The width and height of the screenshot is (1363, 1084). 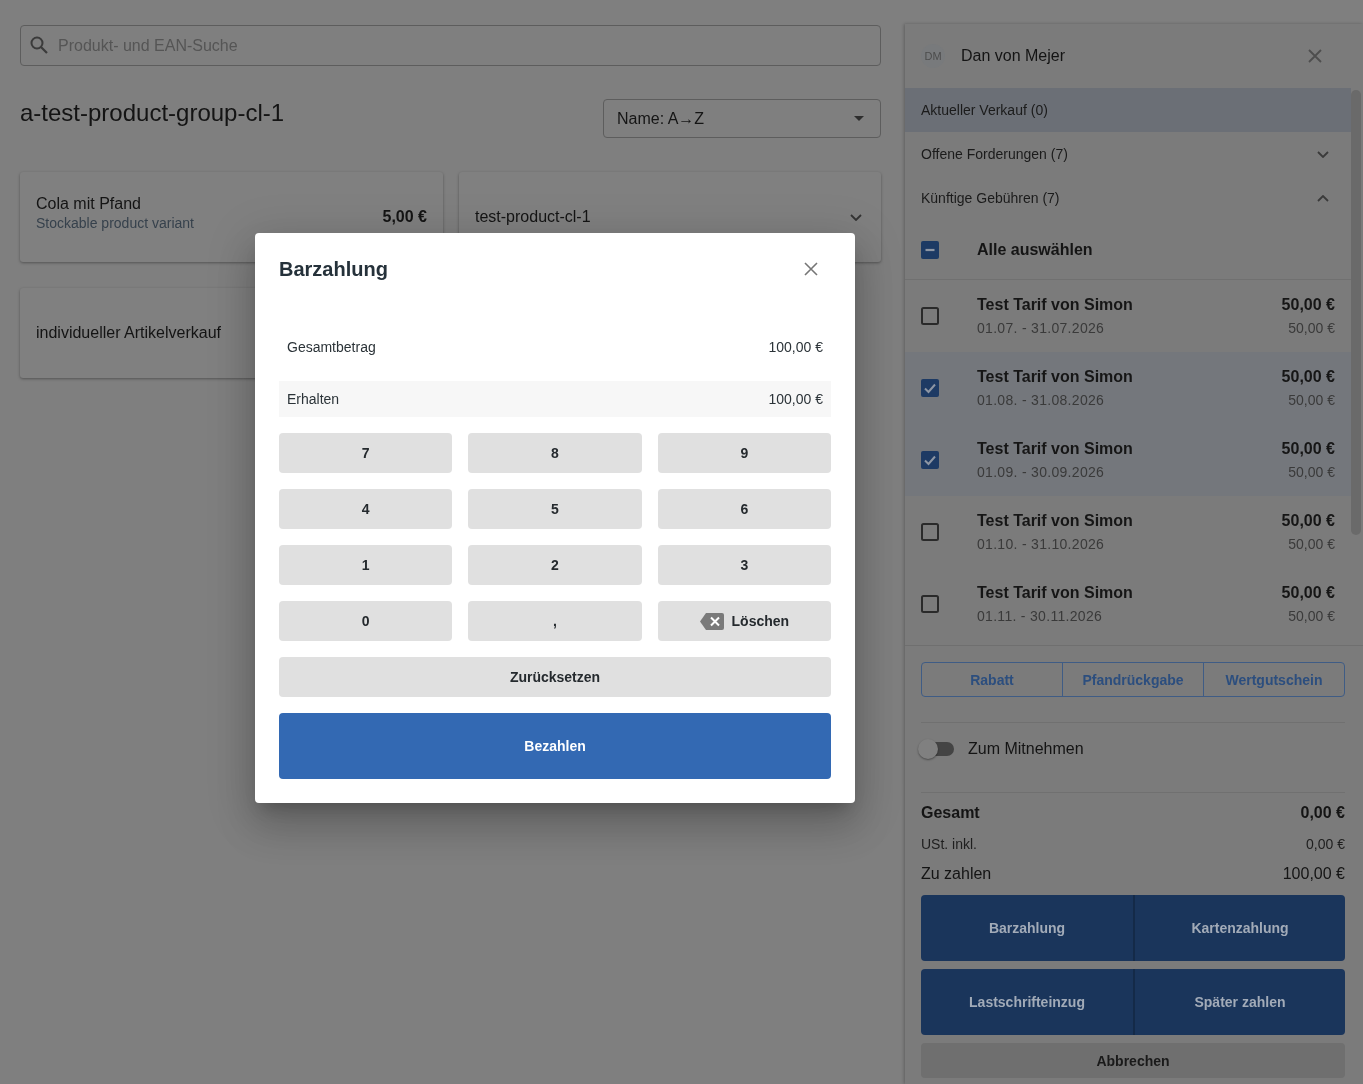 I want to click on customer-name: Dan von Mejer, so click(x=1014, y=56).